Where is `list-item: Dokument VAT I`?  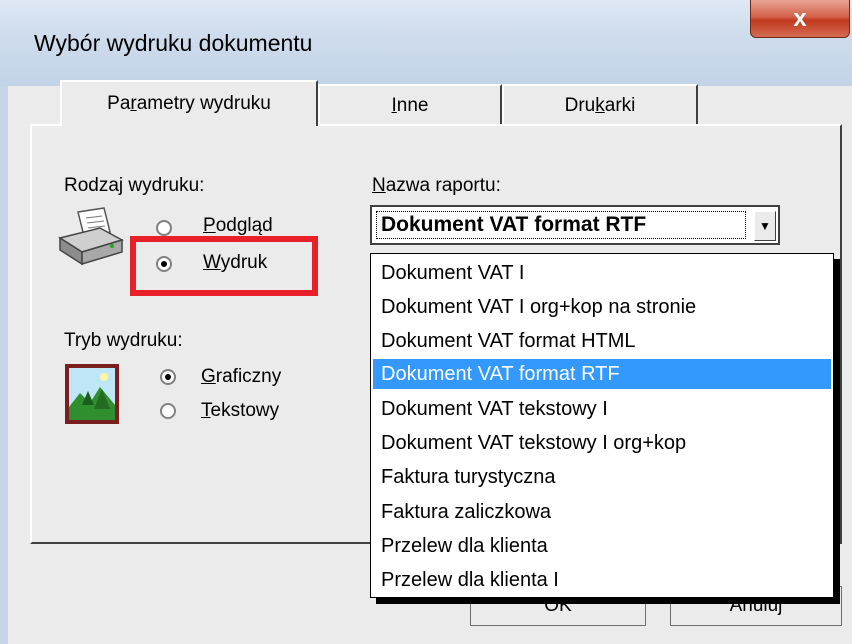
list-item: Dokument VAT I is located at coordinates (602, 273).